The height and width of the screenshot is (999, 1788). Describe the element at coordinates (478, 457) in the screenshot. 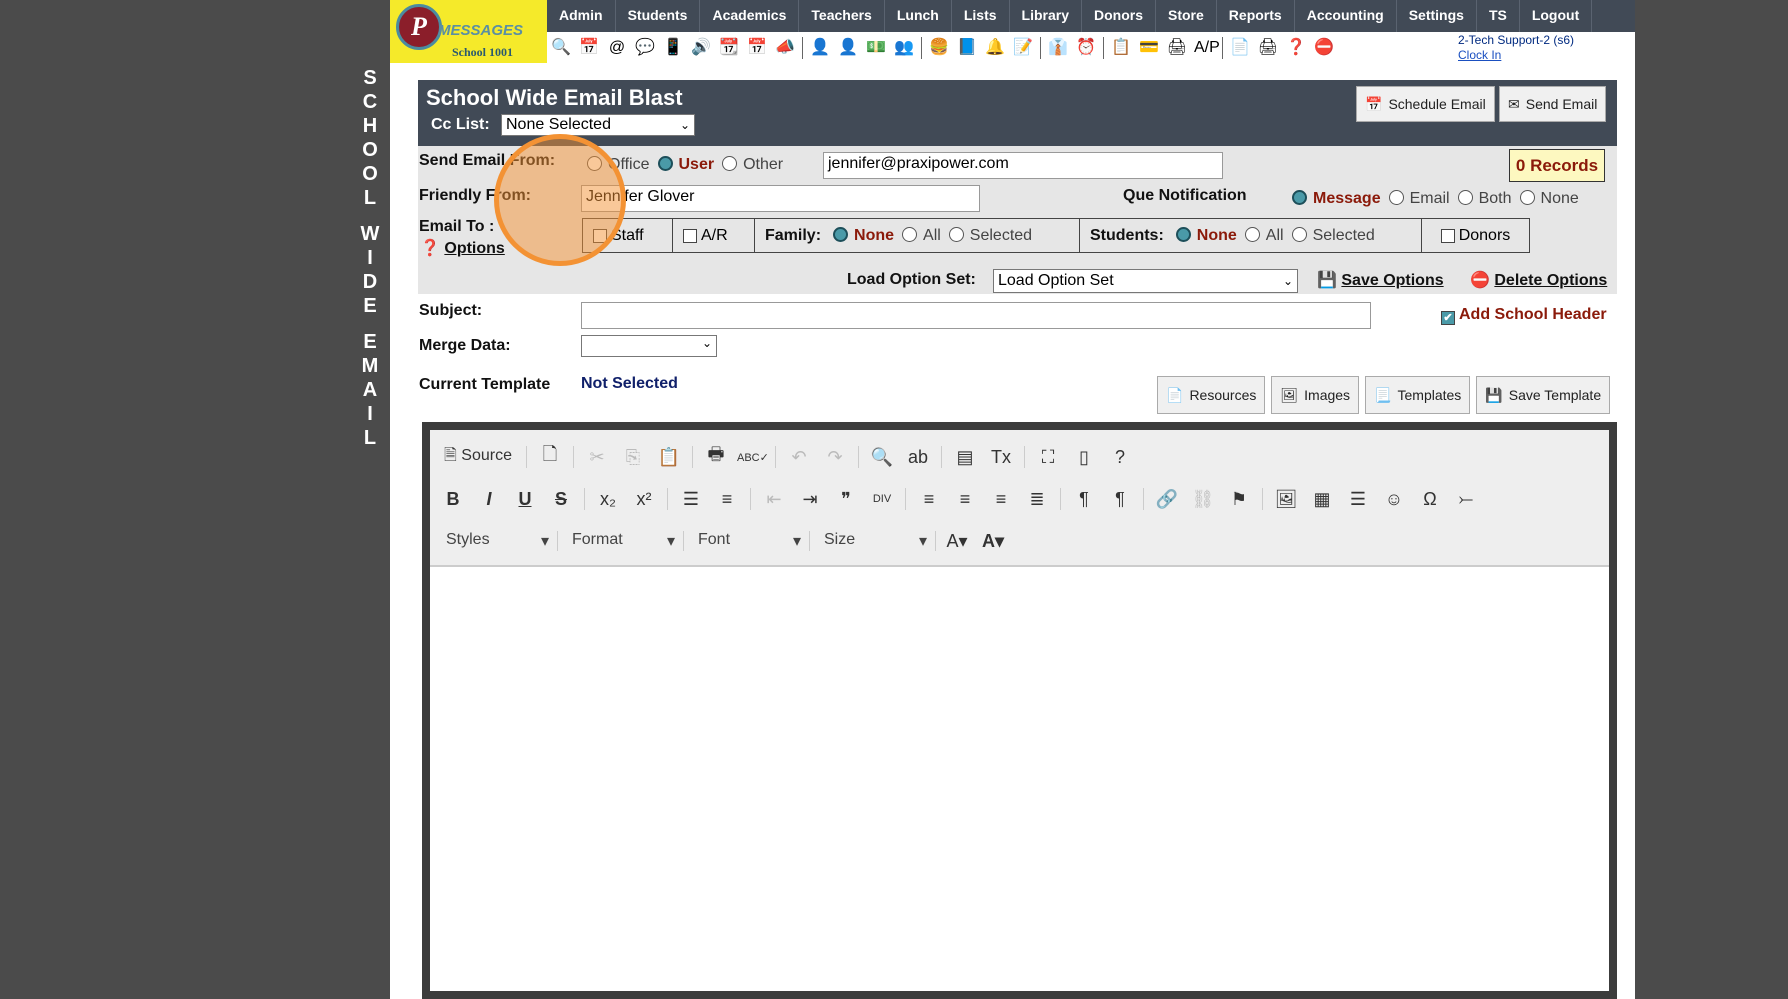

I see `source-button: 🗎 Source` at that location.